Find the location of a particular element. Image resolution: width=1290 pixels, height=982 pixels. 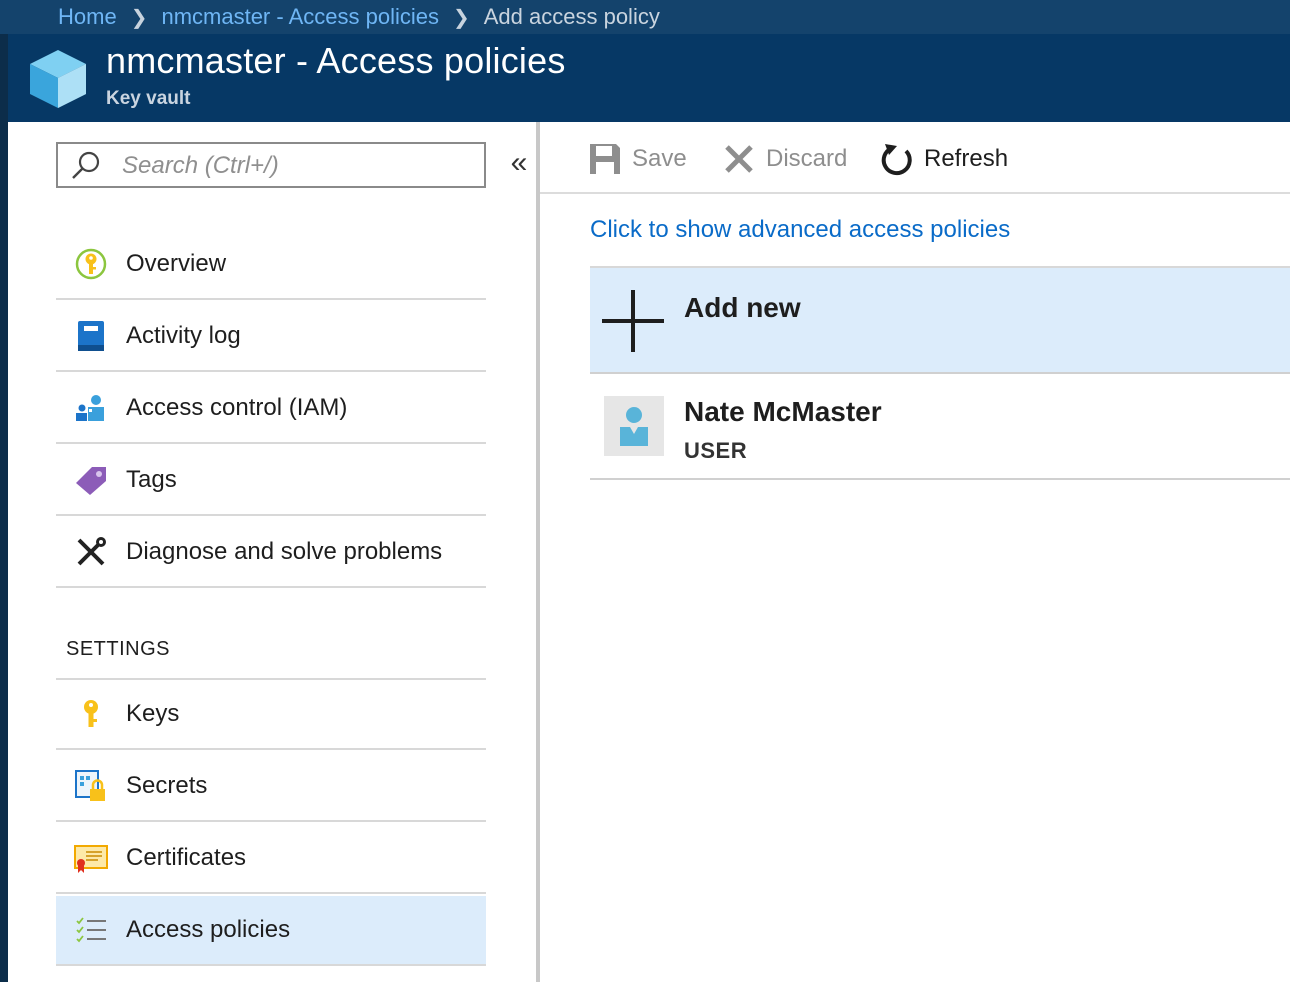

sidebar-item-overview: Overview is located at coordinates (271, 265).